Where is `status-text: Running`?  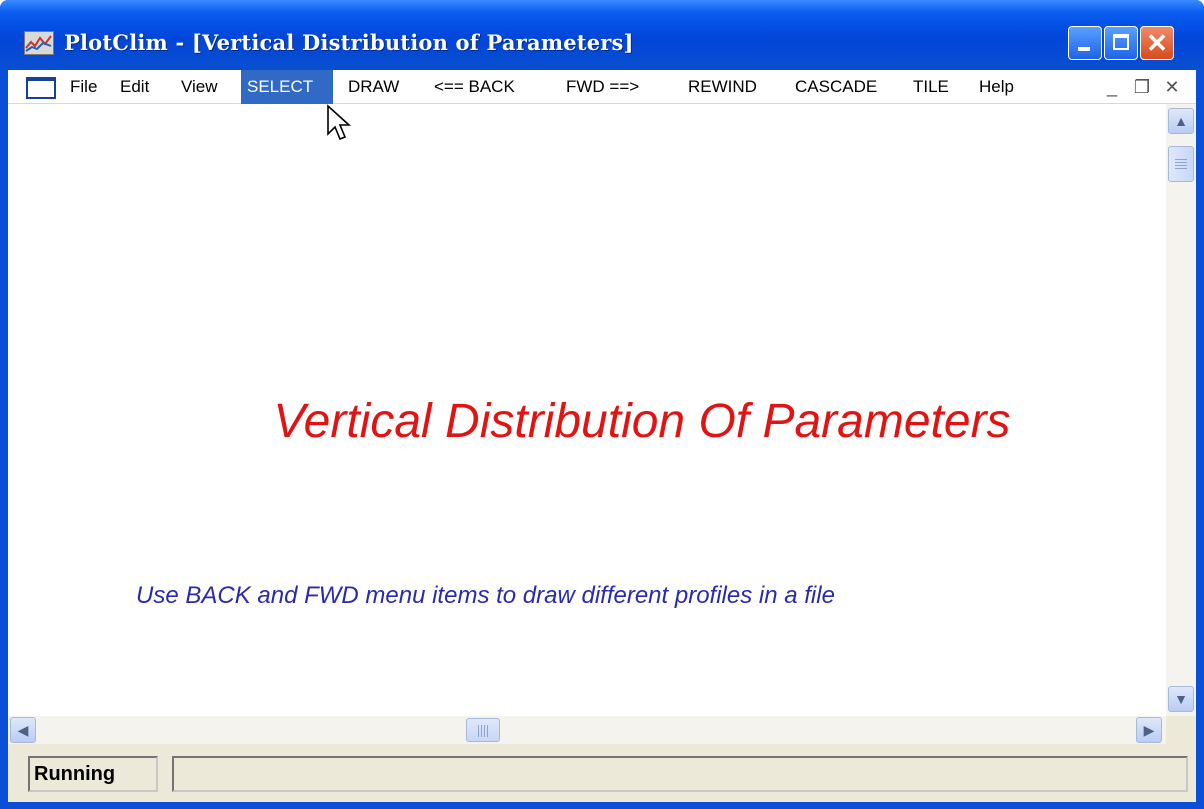
status-text: Running is located at coordinates (93, 774).